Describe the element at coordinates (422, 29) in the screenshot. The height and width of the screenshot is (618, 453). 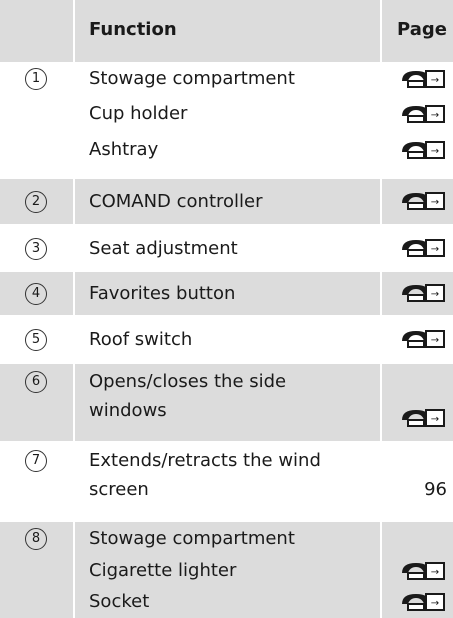
I see `header-page: Page` at that location.